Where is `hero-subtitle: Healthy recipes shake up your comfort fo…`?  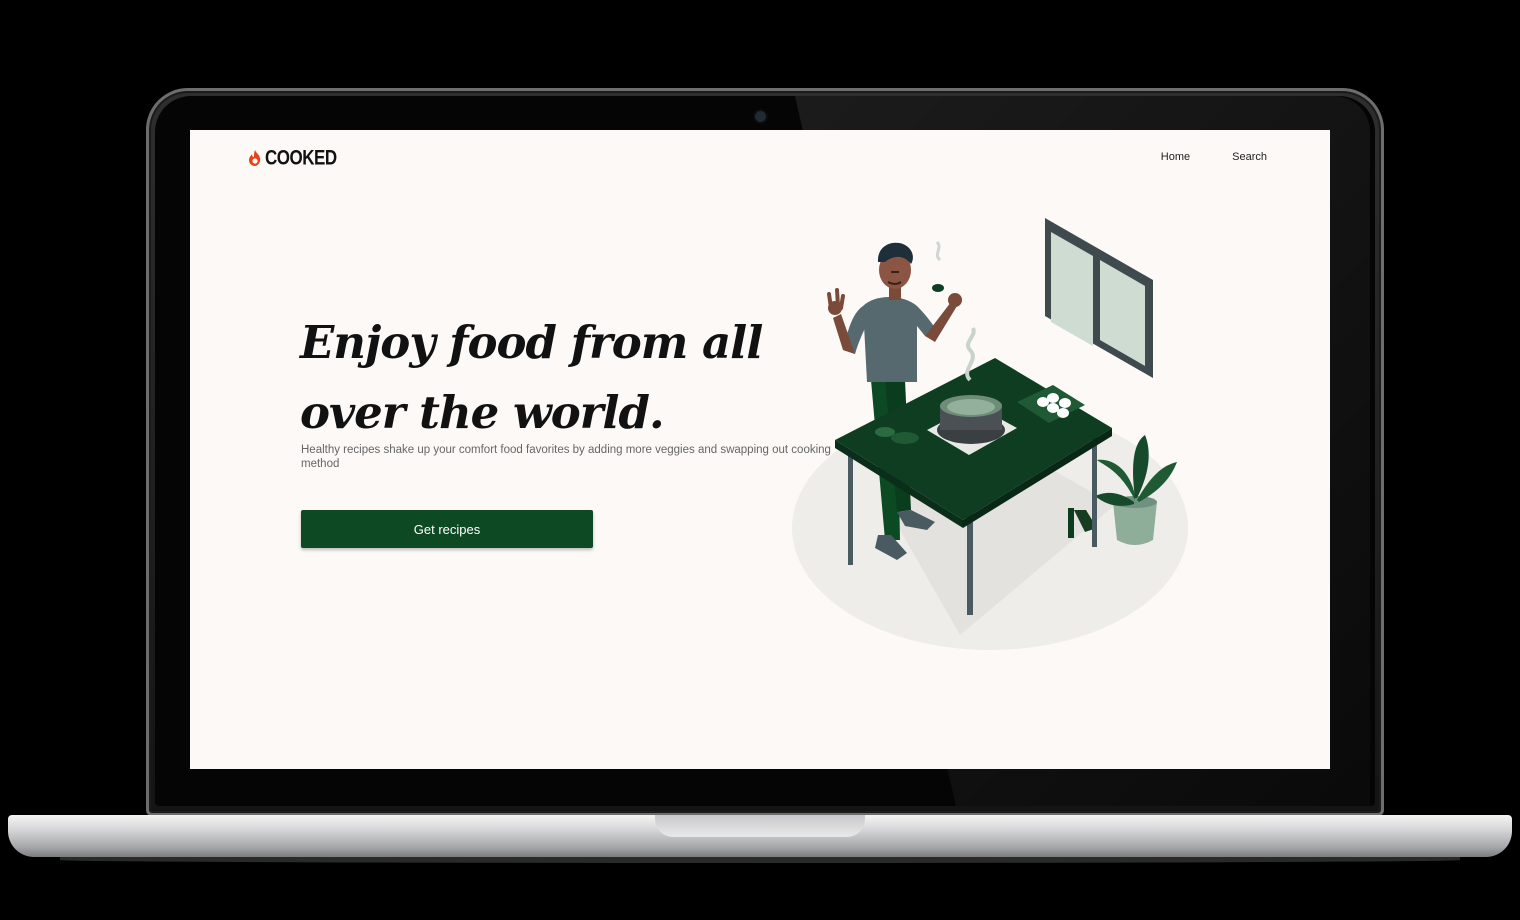
hero-subtitle: Healthy recipes shake up your comfort fo… is located at coordinates (566, 457).